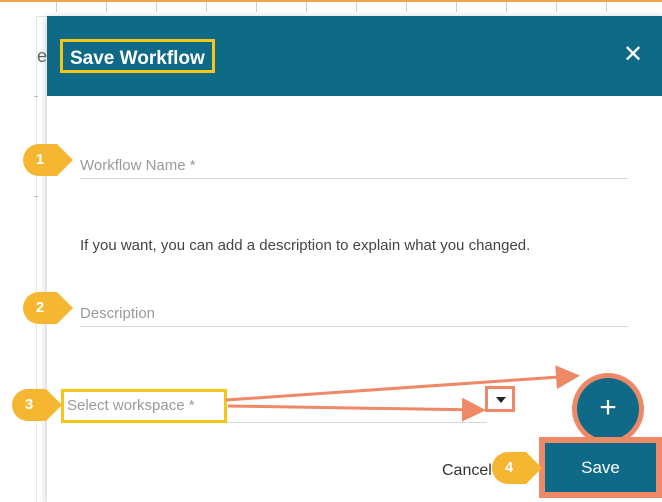 This screenshot has height=502, width=662. Describe the element at coordinates (144, 406) in the screenshot. I see `workspace-select: Select workspace *` at that location.